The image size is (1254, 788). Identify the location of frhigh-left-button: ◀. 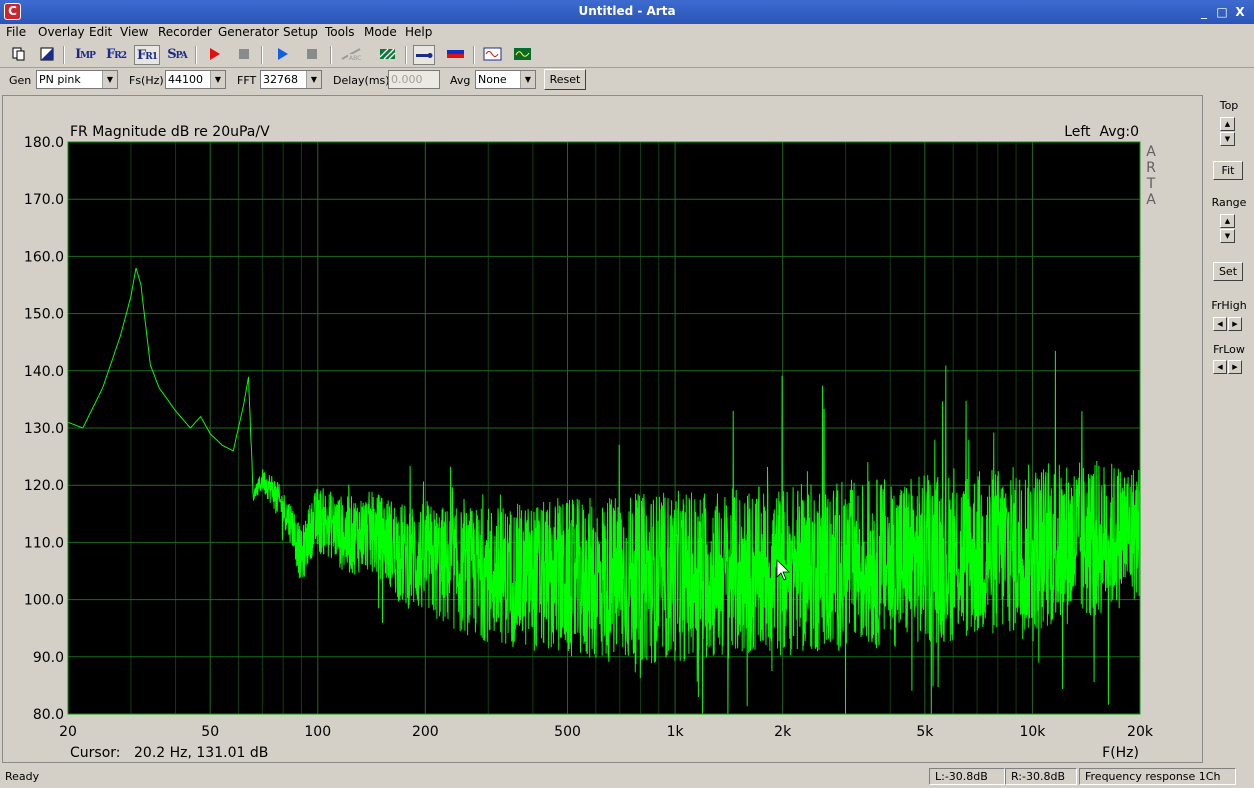
(1220, 324).